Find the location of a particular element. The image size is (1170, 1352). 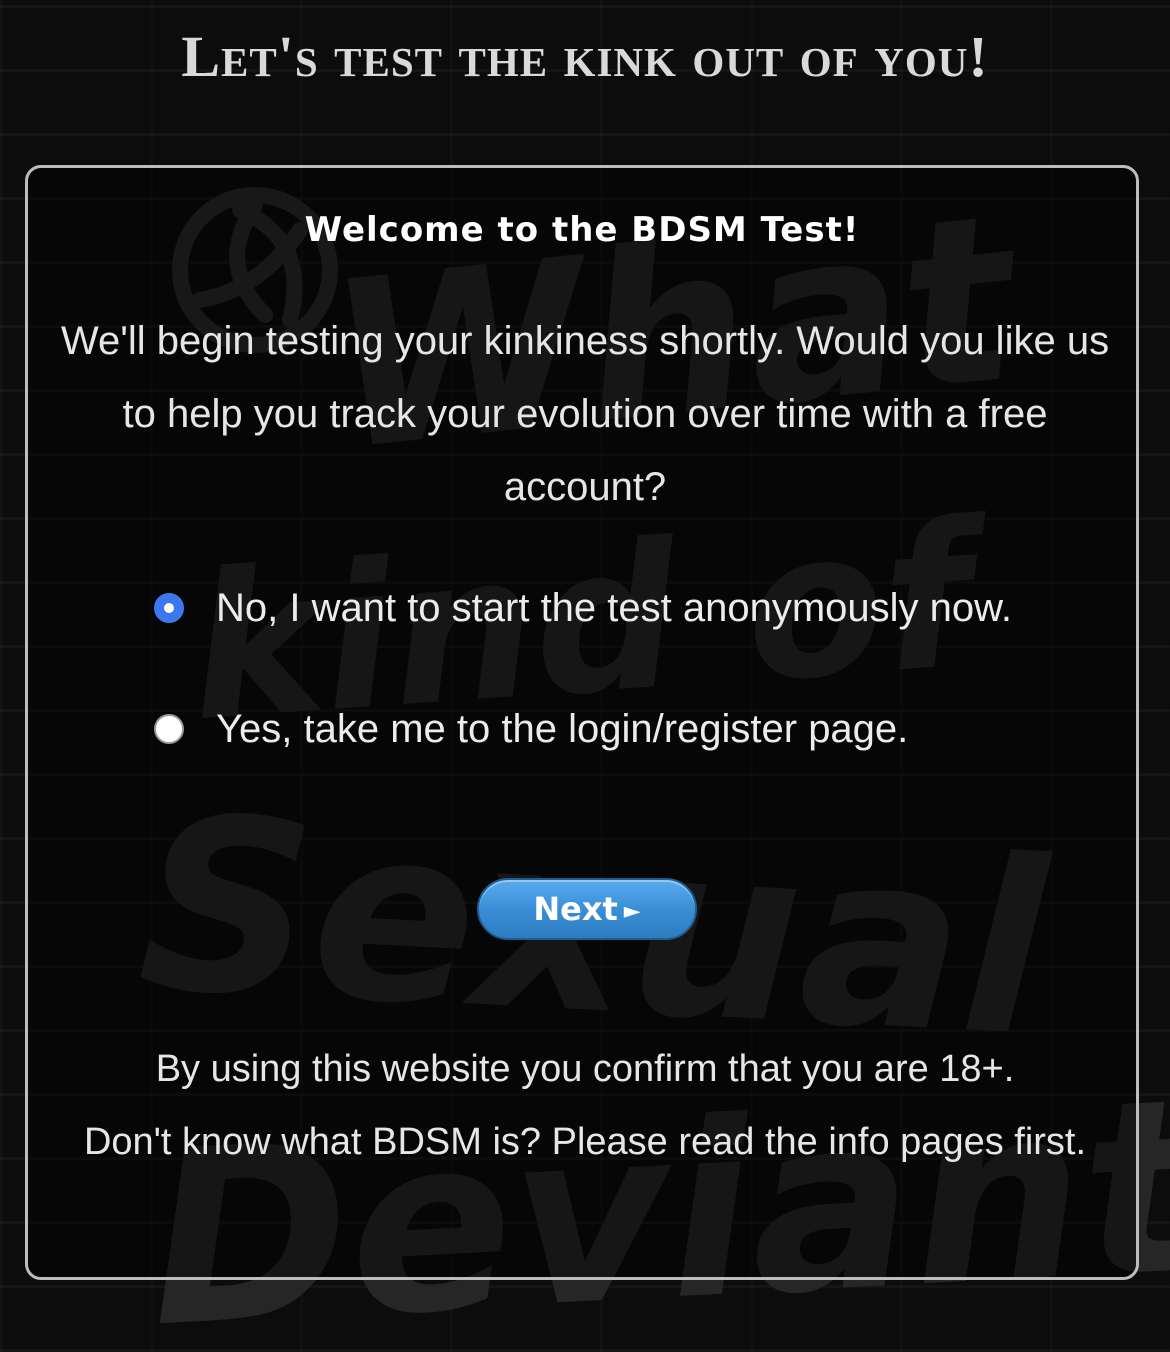

option-login-register: Yes, take me to the login/register page. is located at coordinates (583, 729).